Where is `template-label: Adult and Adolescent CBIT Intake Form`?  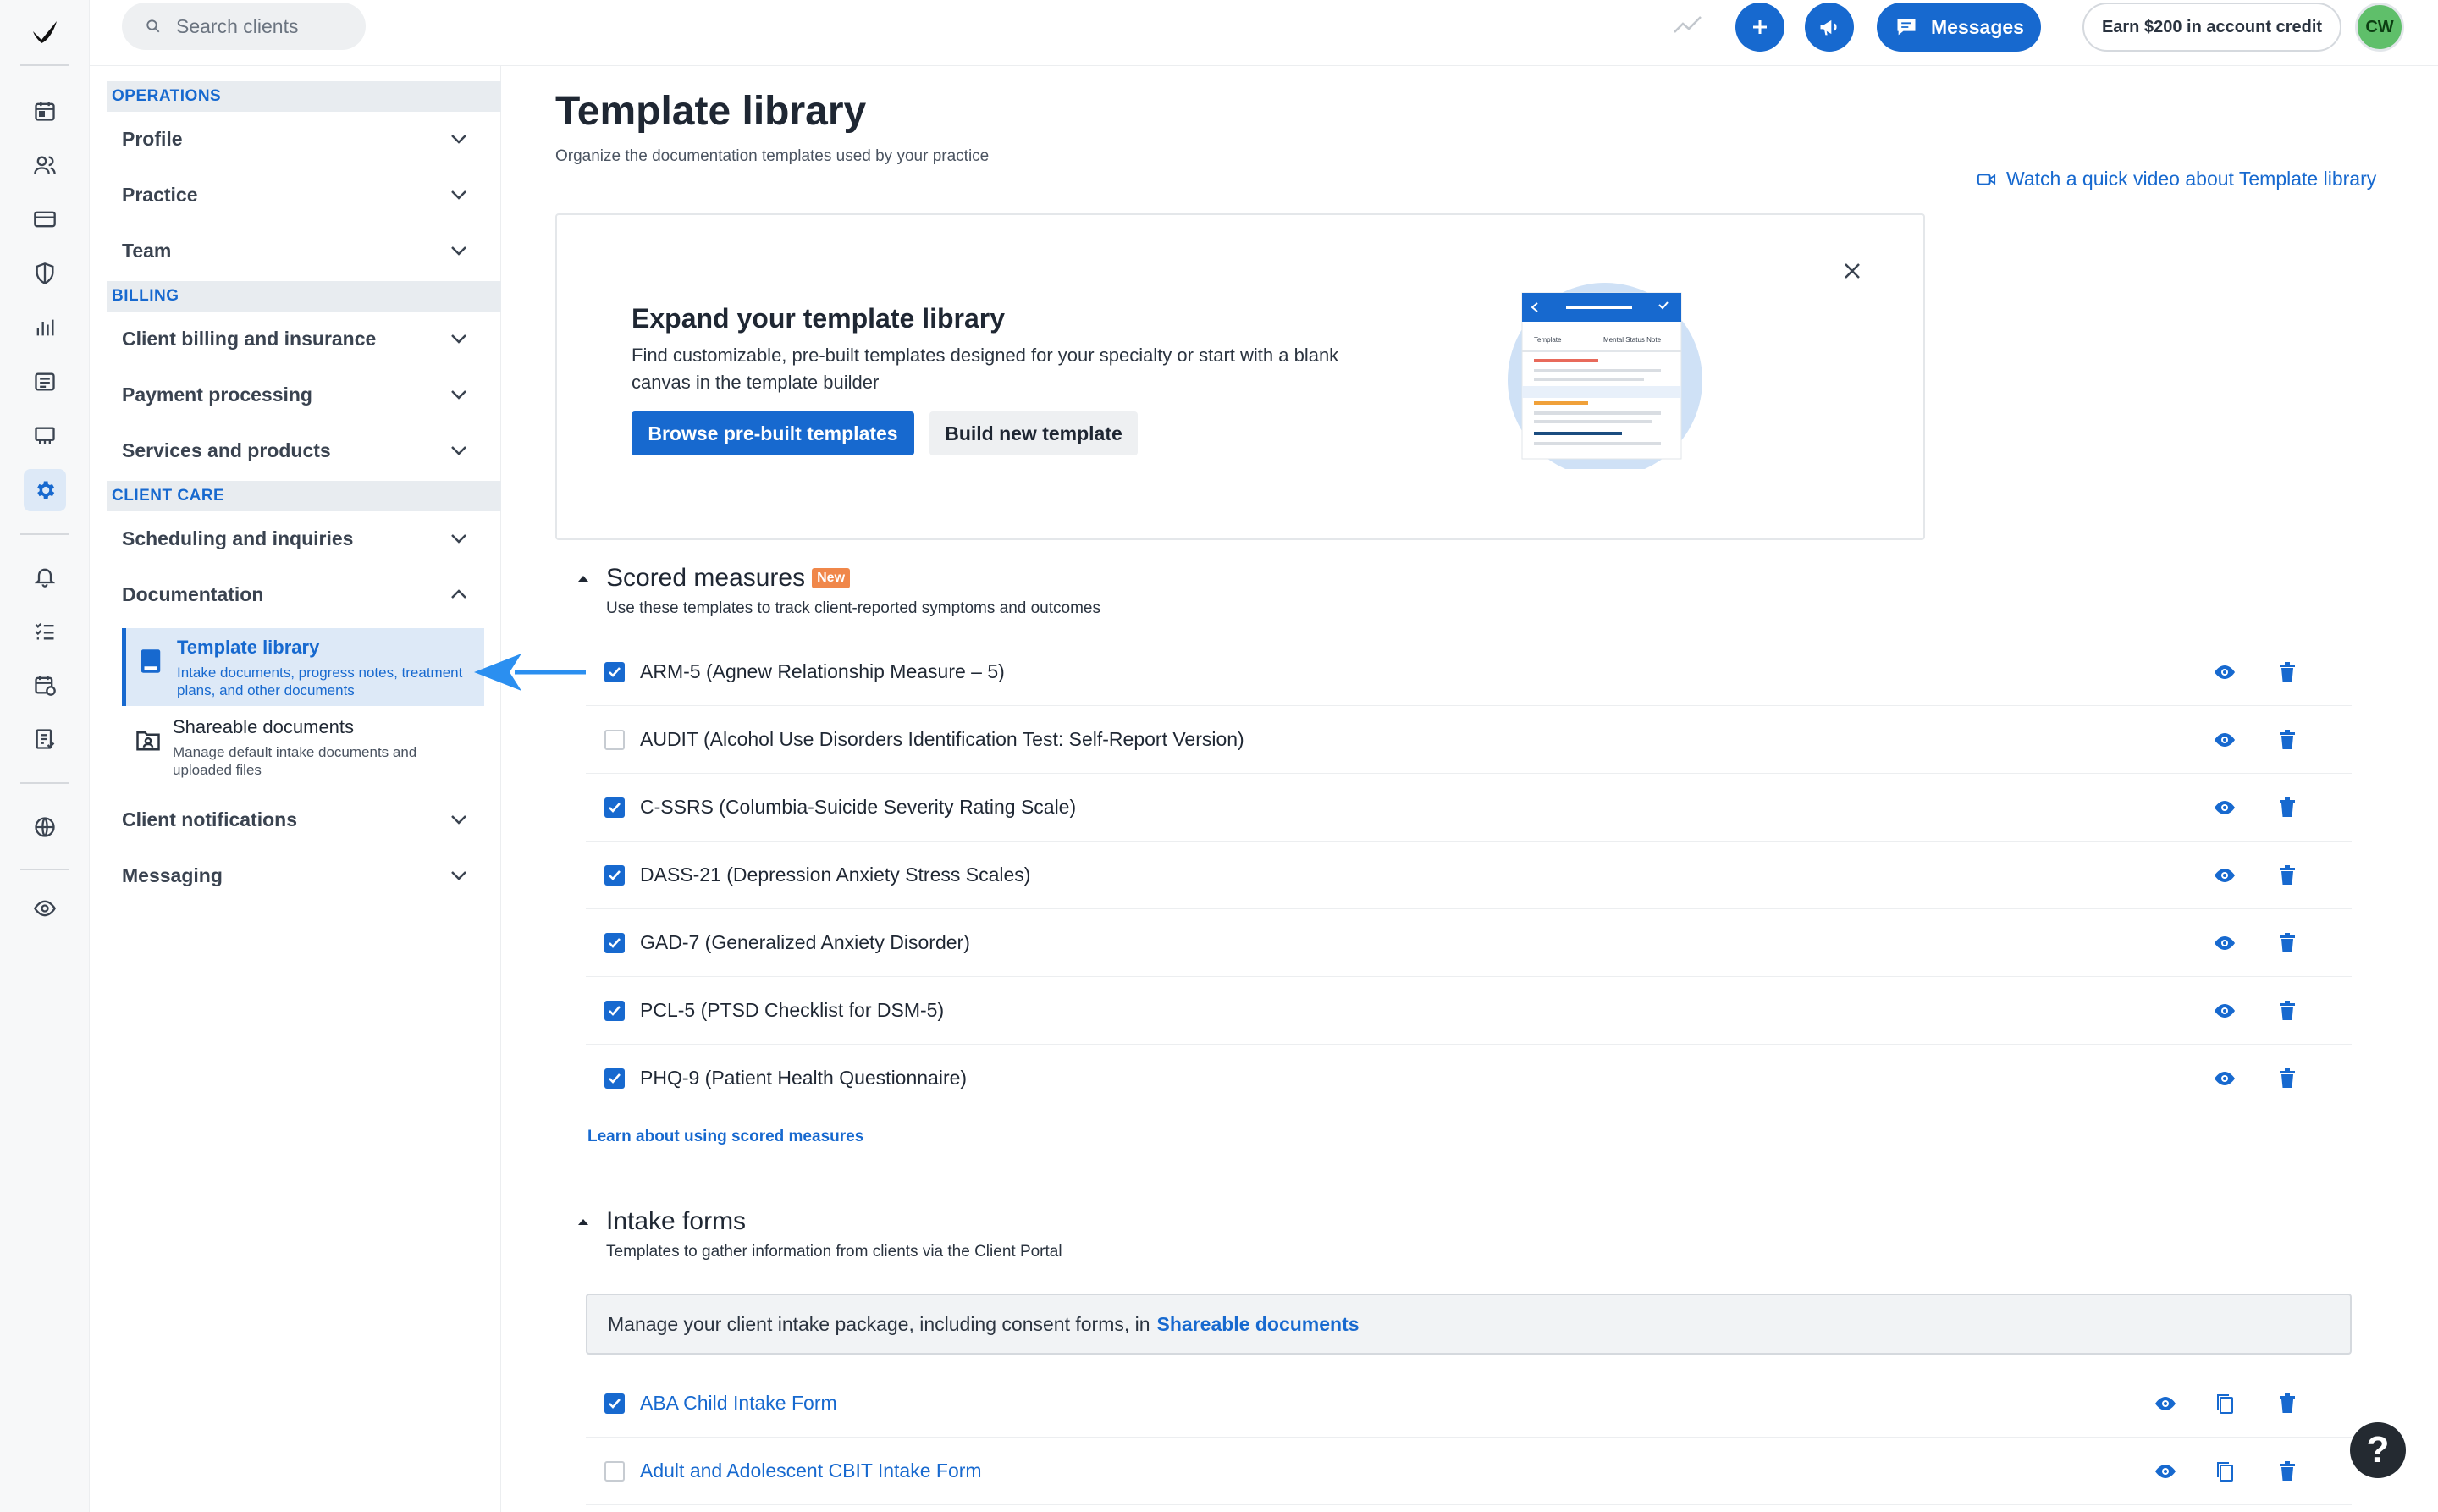
template-label: Adult and Adolescent CBIT Intake Form is located at coordinates (811, 1471).